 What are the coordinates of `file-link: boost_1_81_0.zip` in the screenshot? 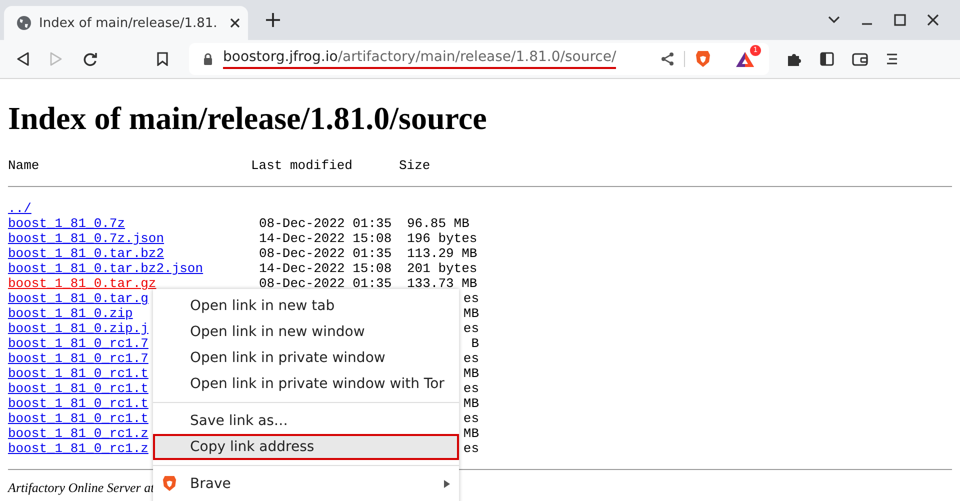 It's located at (70, 313).